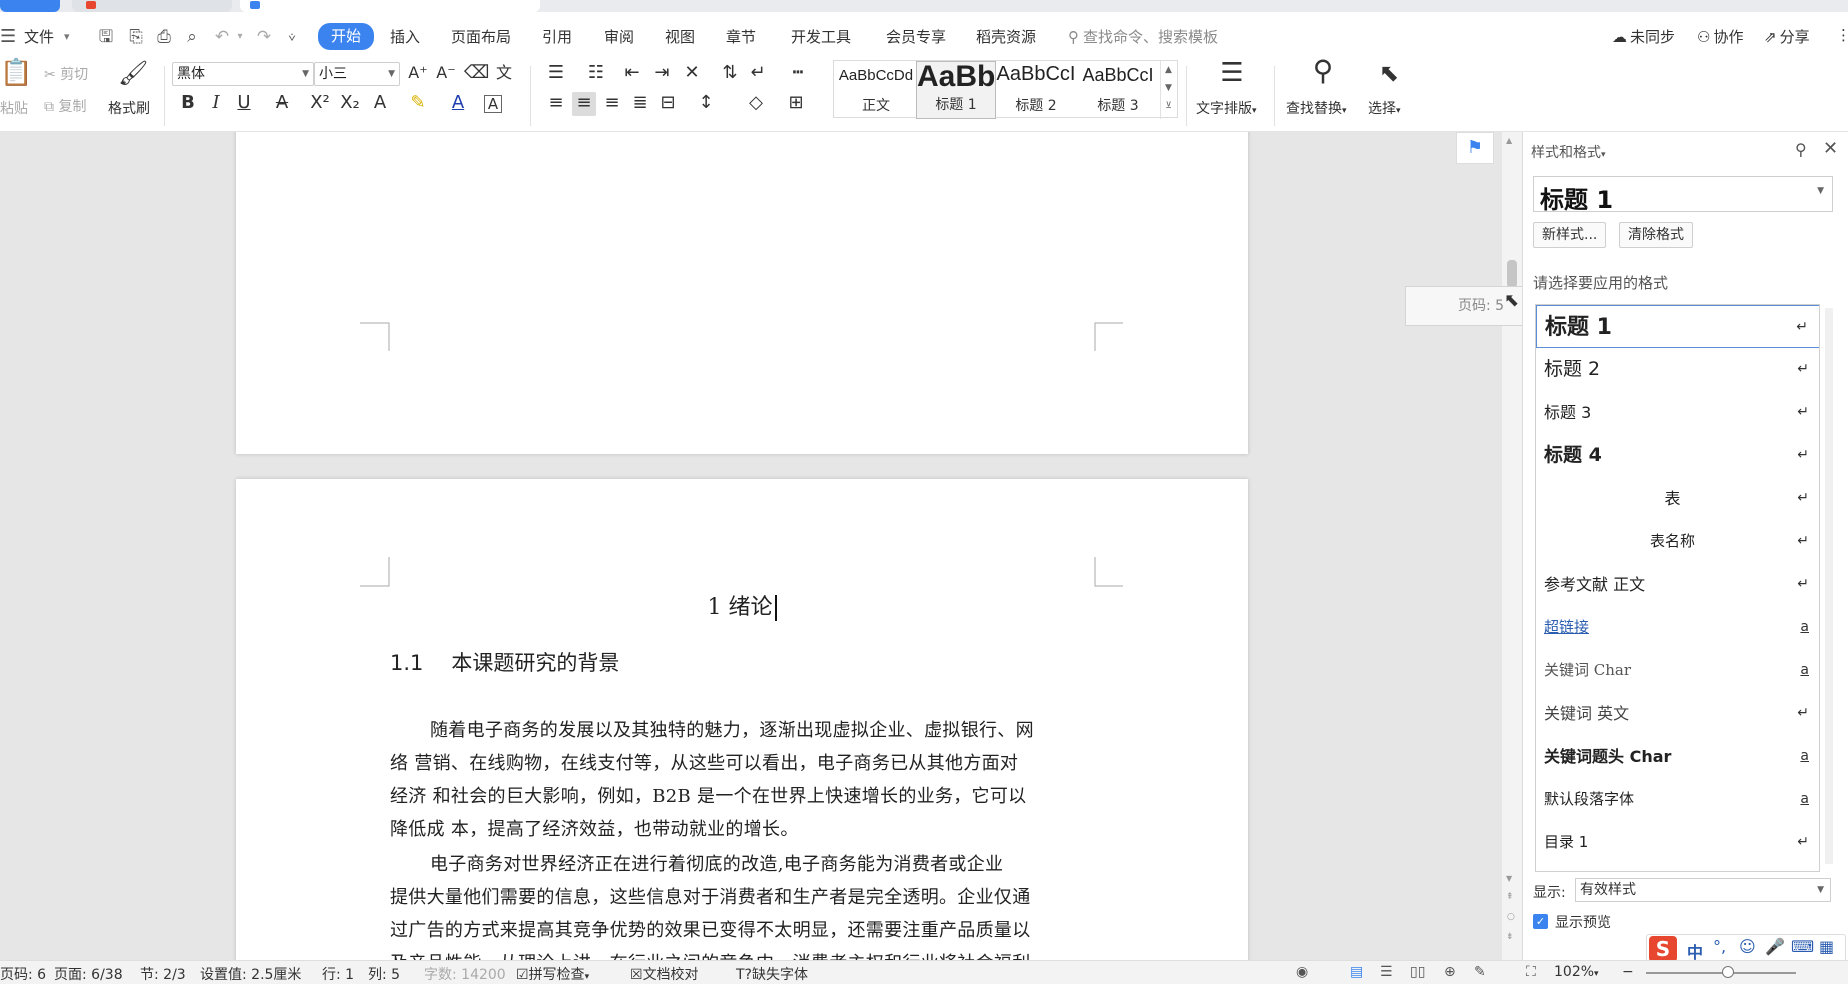 Image resolution: width=1848 pixels, height=984 pixels. What do you see at coordinates (390, 6) in the screenshot?
I see `window-tab-document` at bounding box center [390, 6].